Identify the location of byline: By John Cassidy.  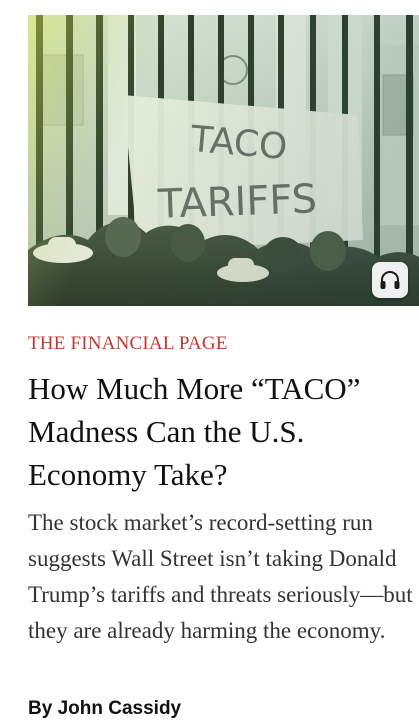
(104, 709).